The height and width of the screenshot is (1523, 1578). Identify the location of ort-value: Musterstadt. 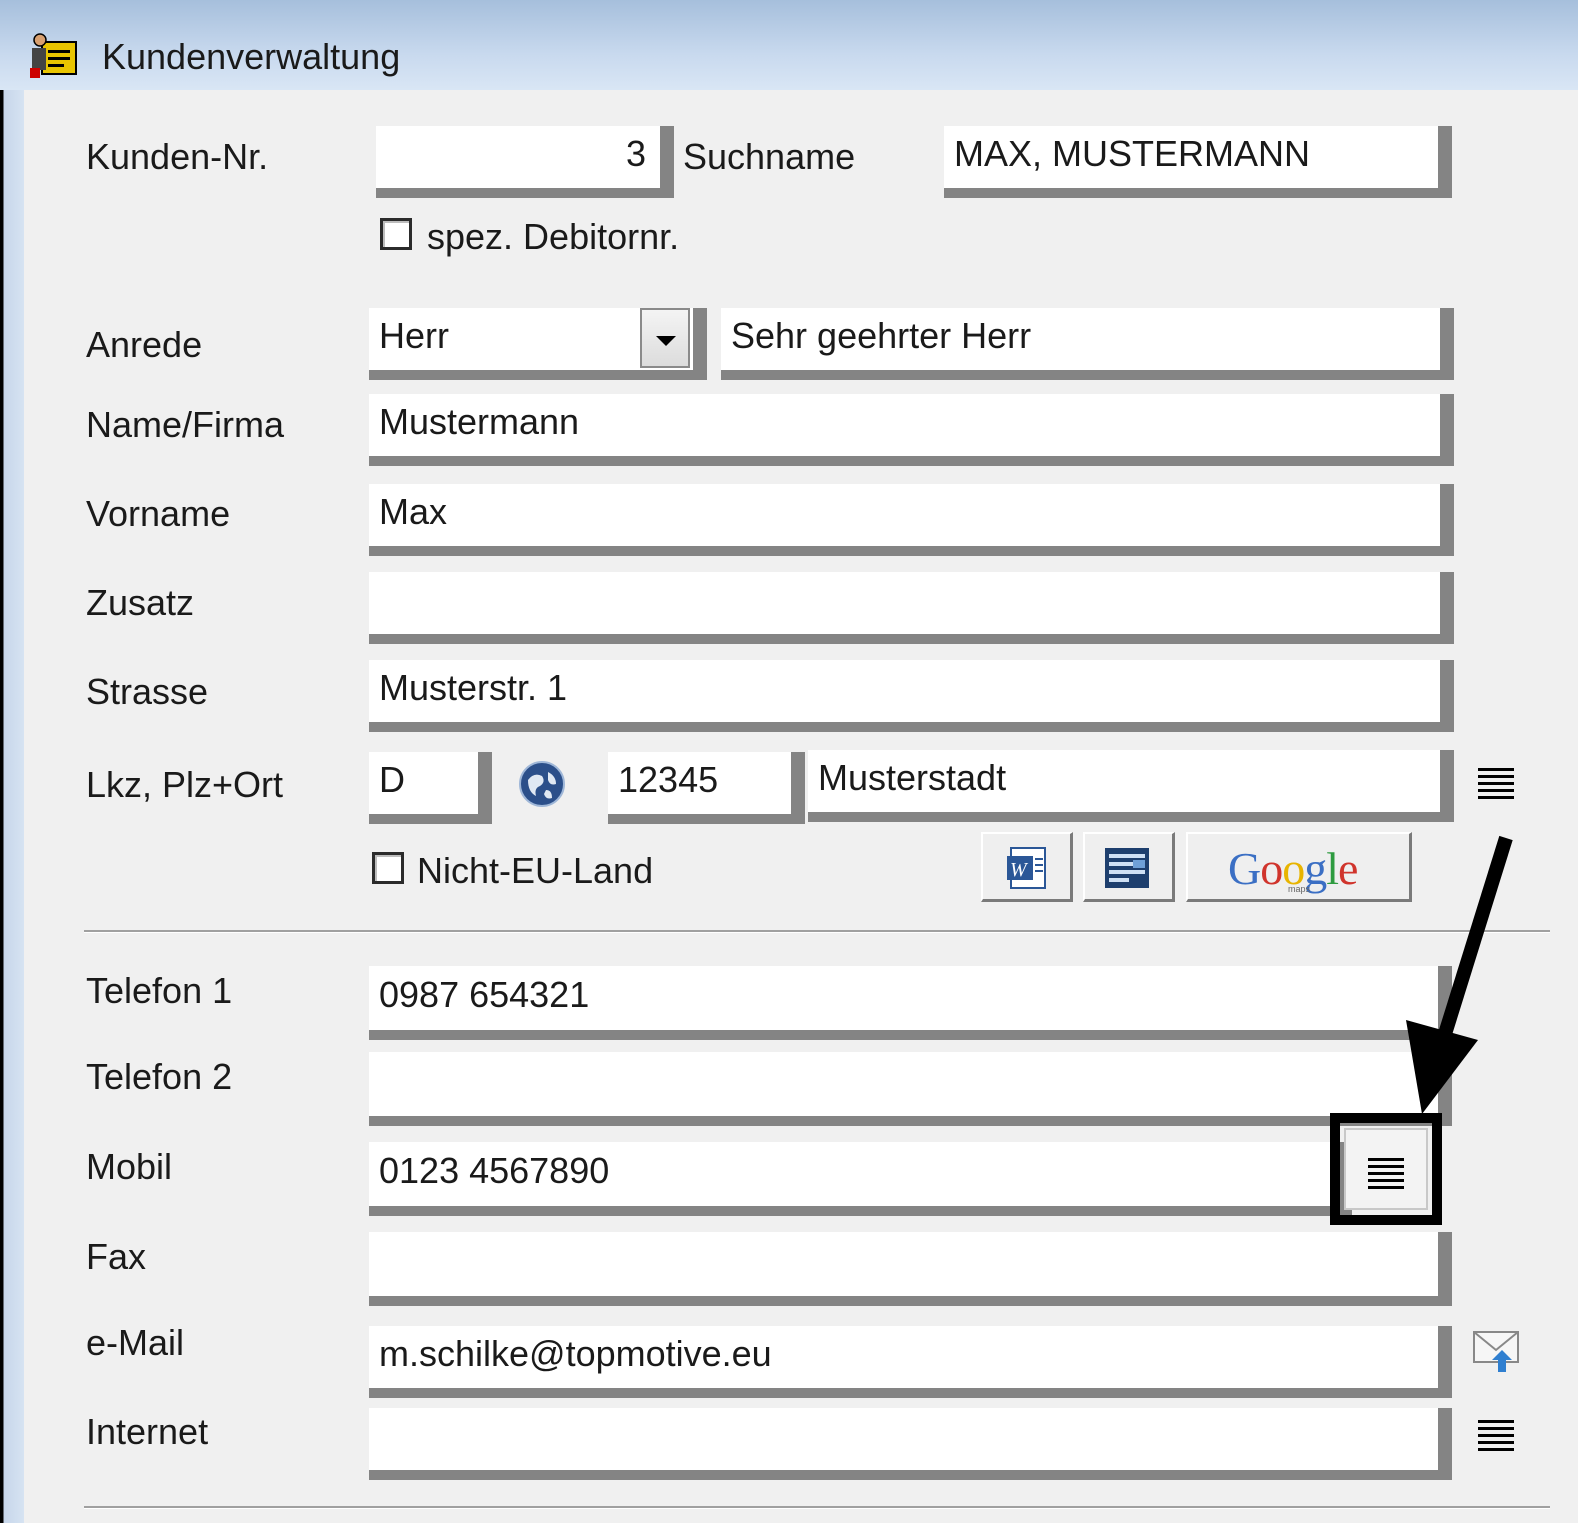
(912, 777).